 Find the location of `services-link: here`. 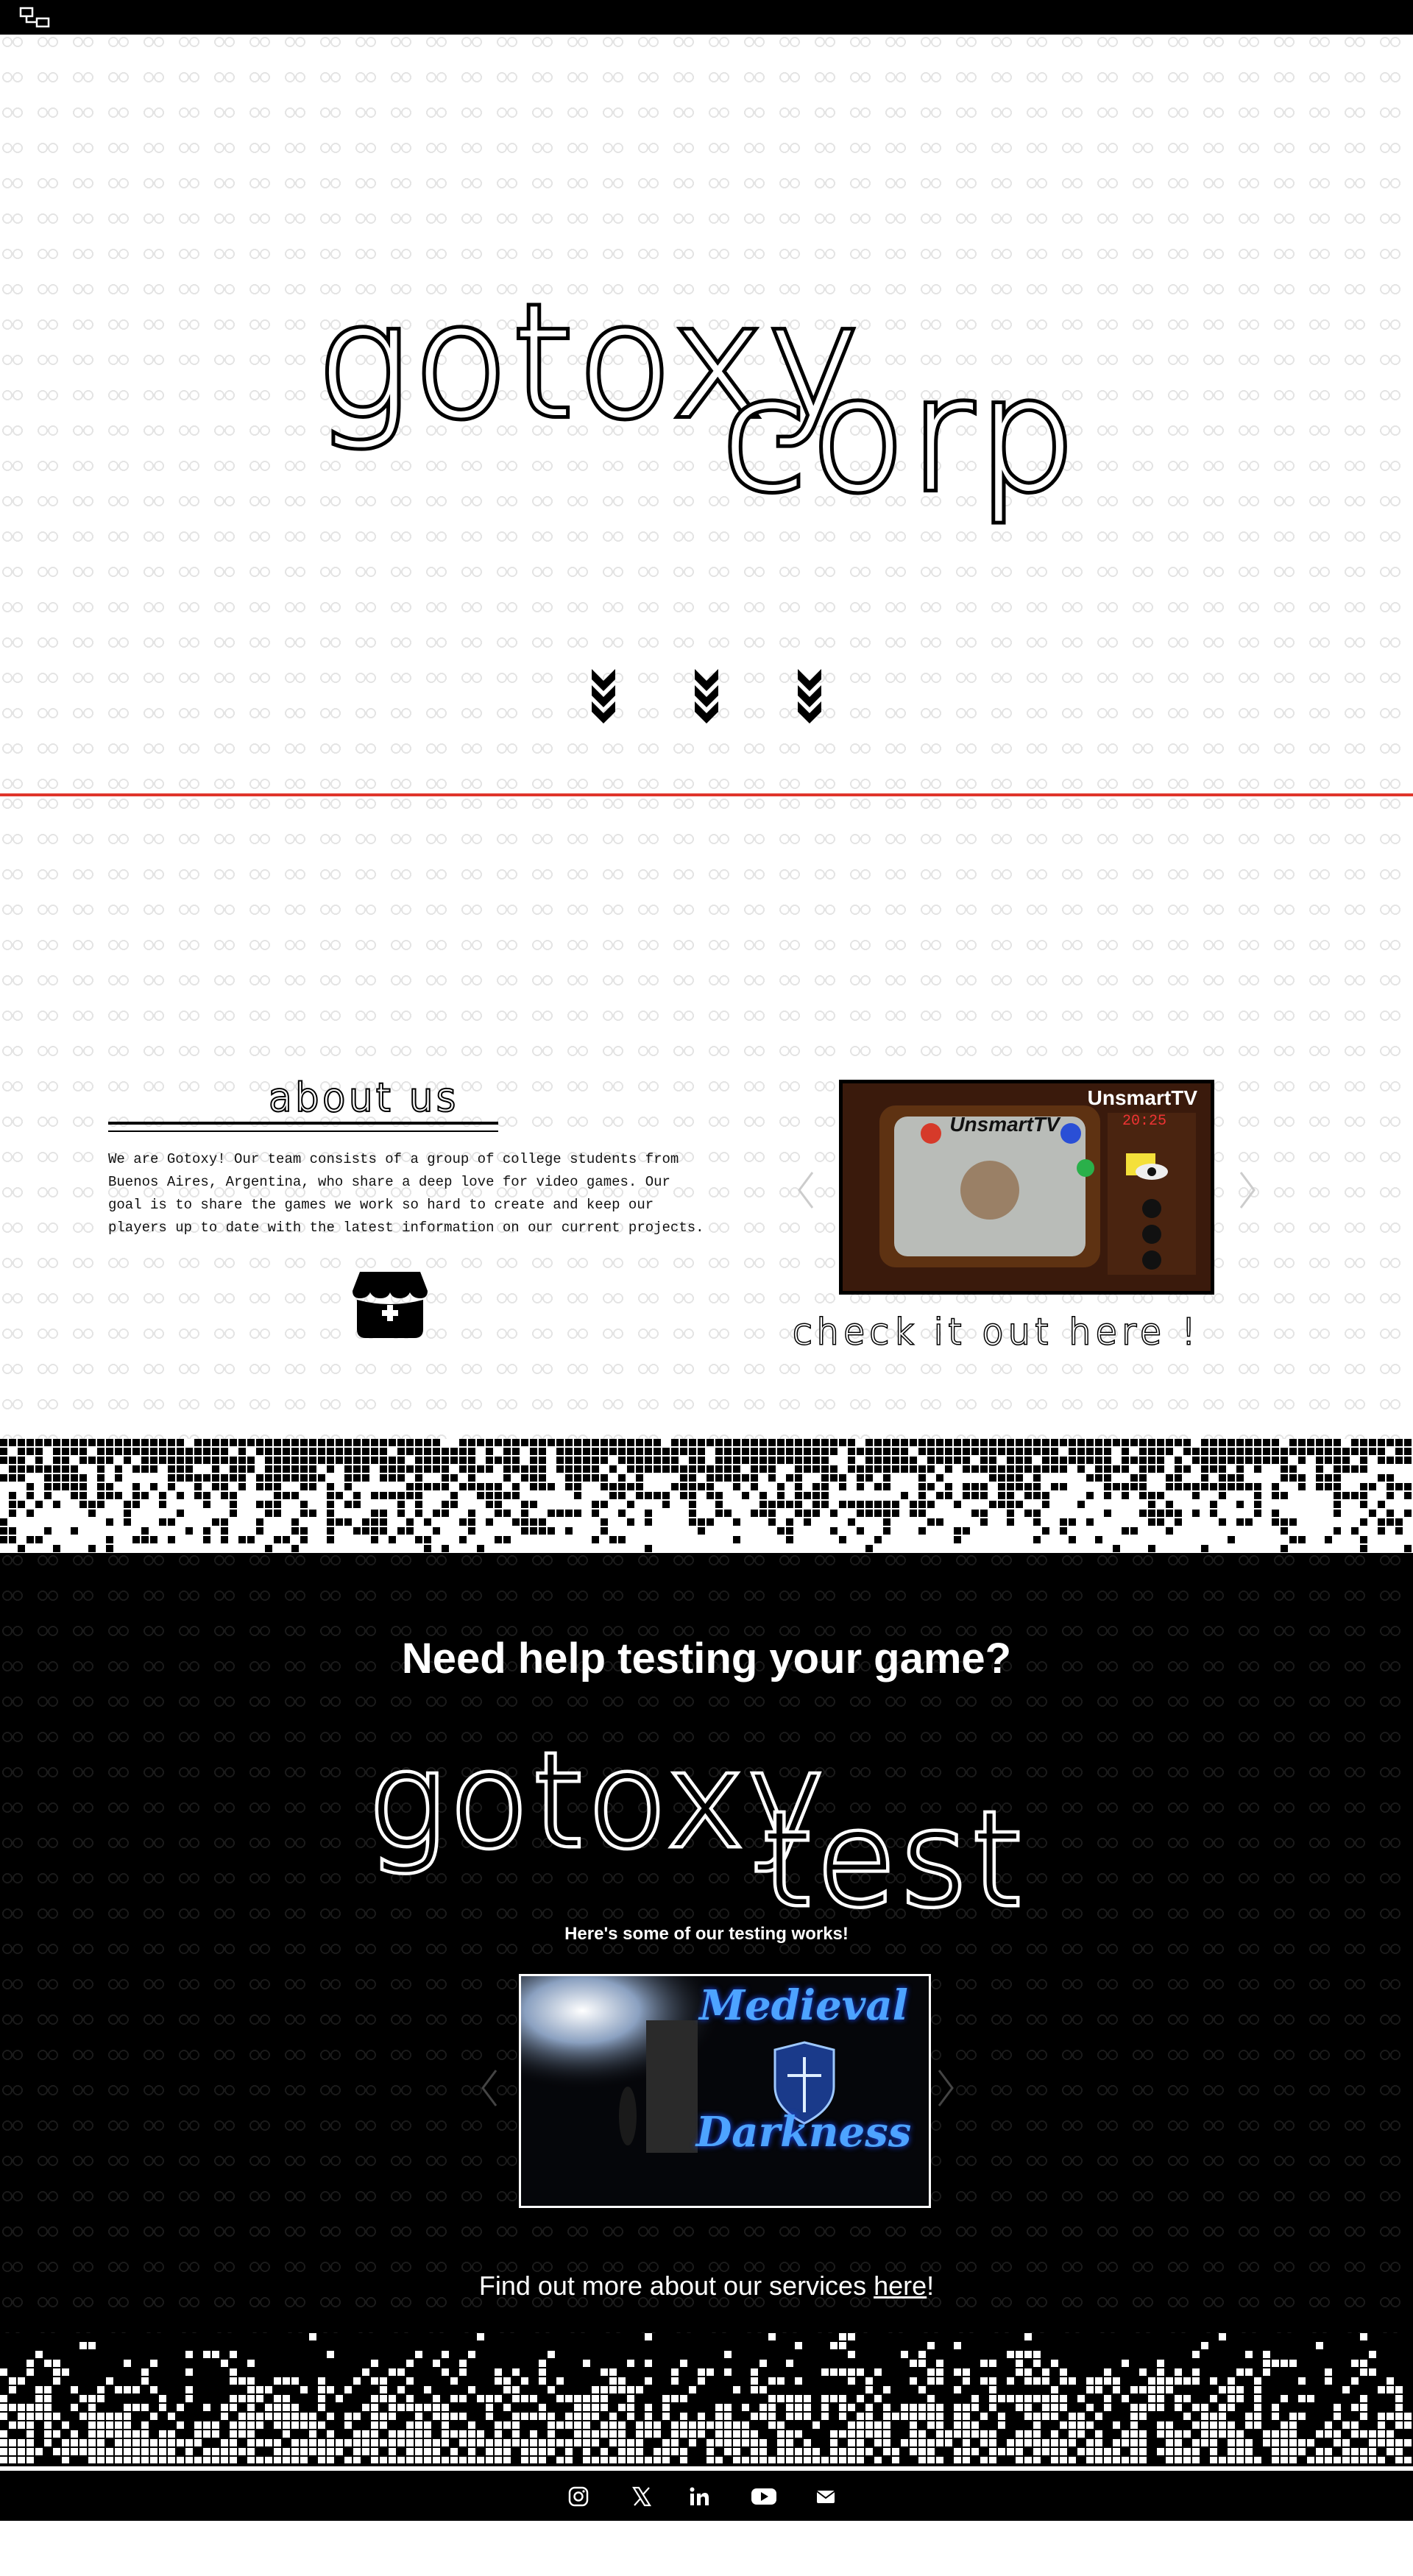

services-link: here is located at coordinates (900, 2286).